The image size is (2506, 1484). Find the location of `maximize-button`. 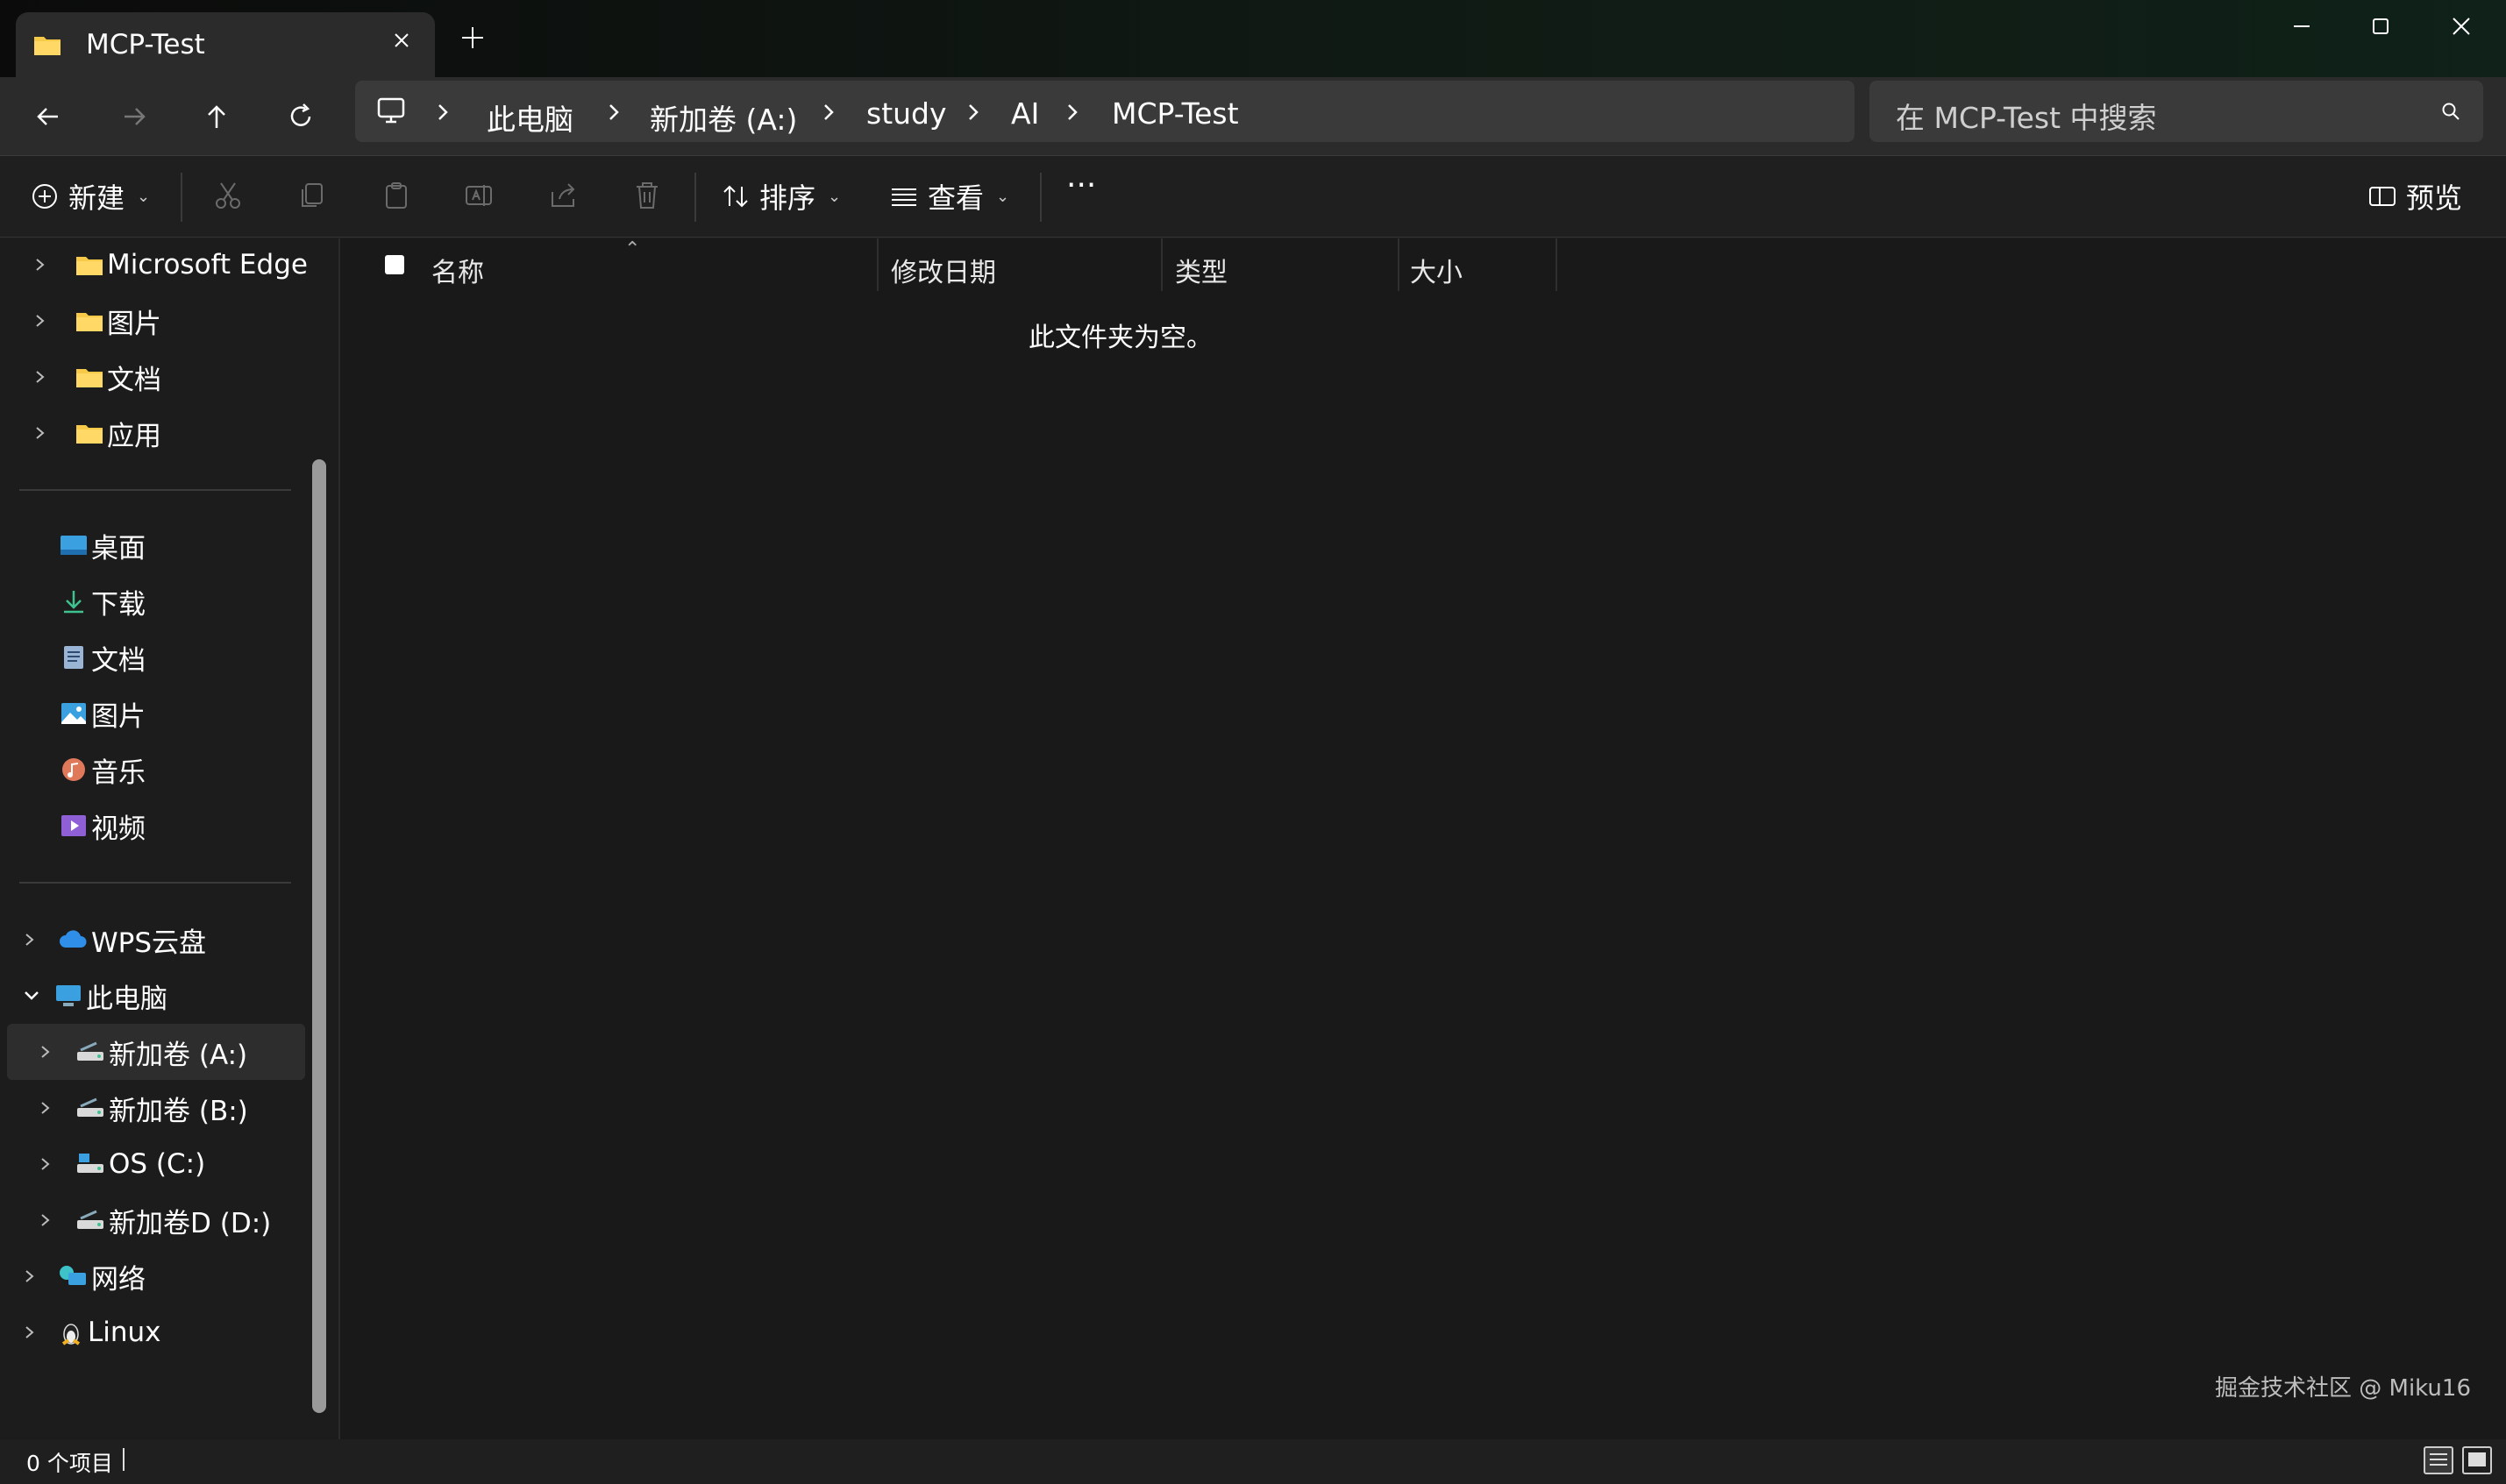

maximize-button is located at coordinates (2380, 26).